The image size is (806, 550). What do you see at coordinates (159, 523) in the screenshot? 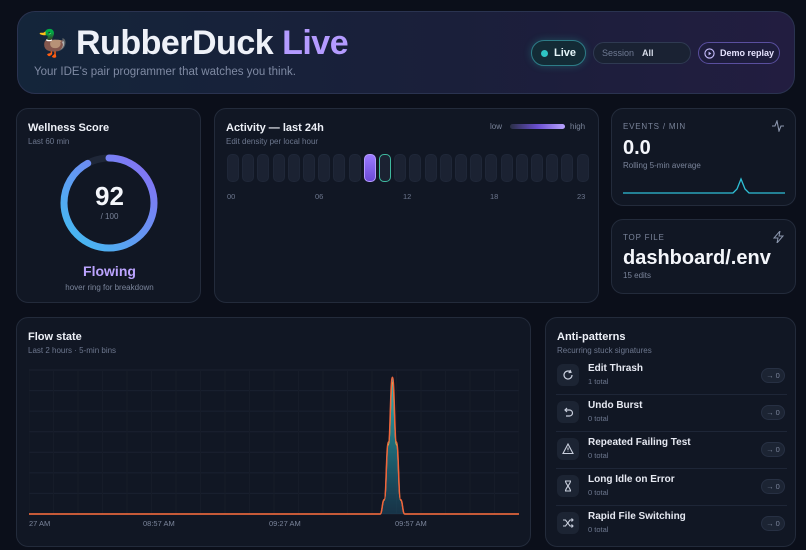
I see `x-tick-label: 08:57 AM` at bounding box center [159, 523].